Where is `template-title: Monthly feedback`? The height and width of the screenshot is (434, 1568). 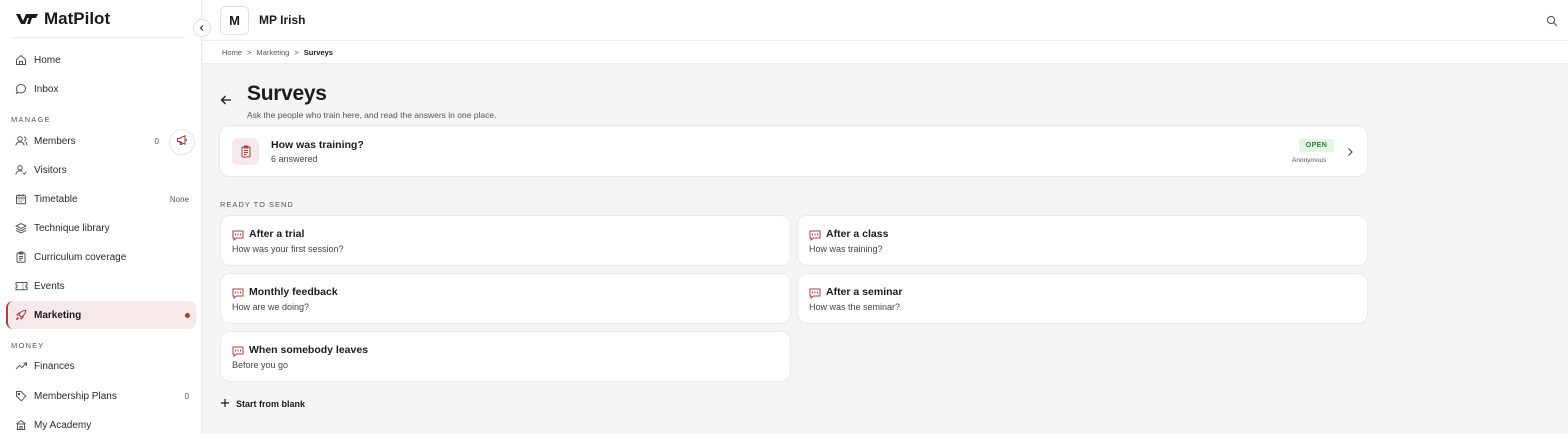 template-title: Monthly feedback is located at coordinates (293, 292).